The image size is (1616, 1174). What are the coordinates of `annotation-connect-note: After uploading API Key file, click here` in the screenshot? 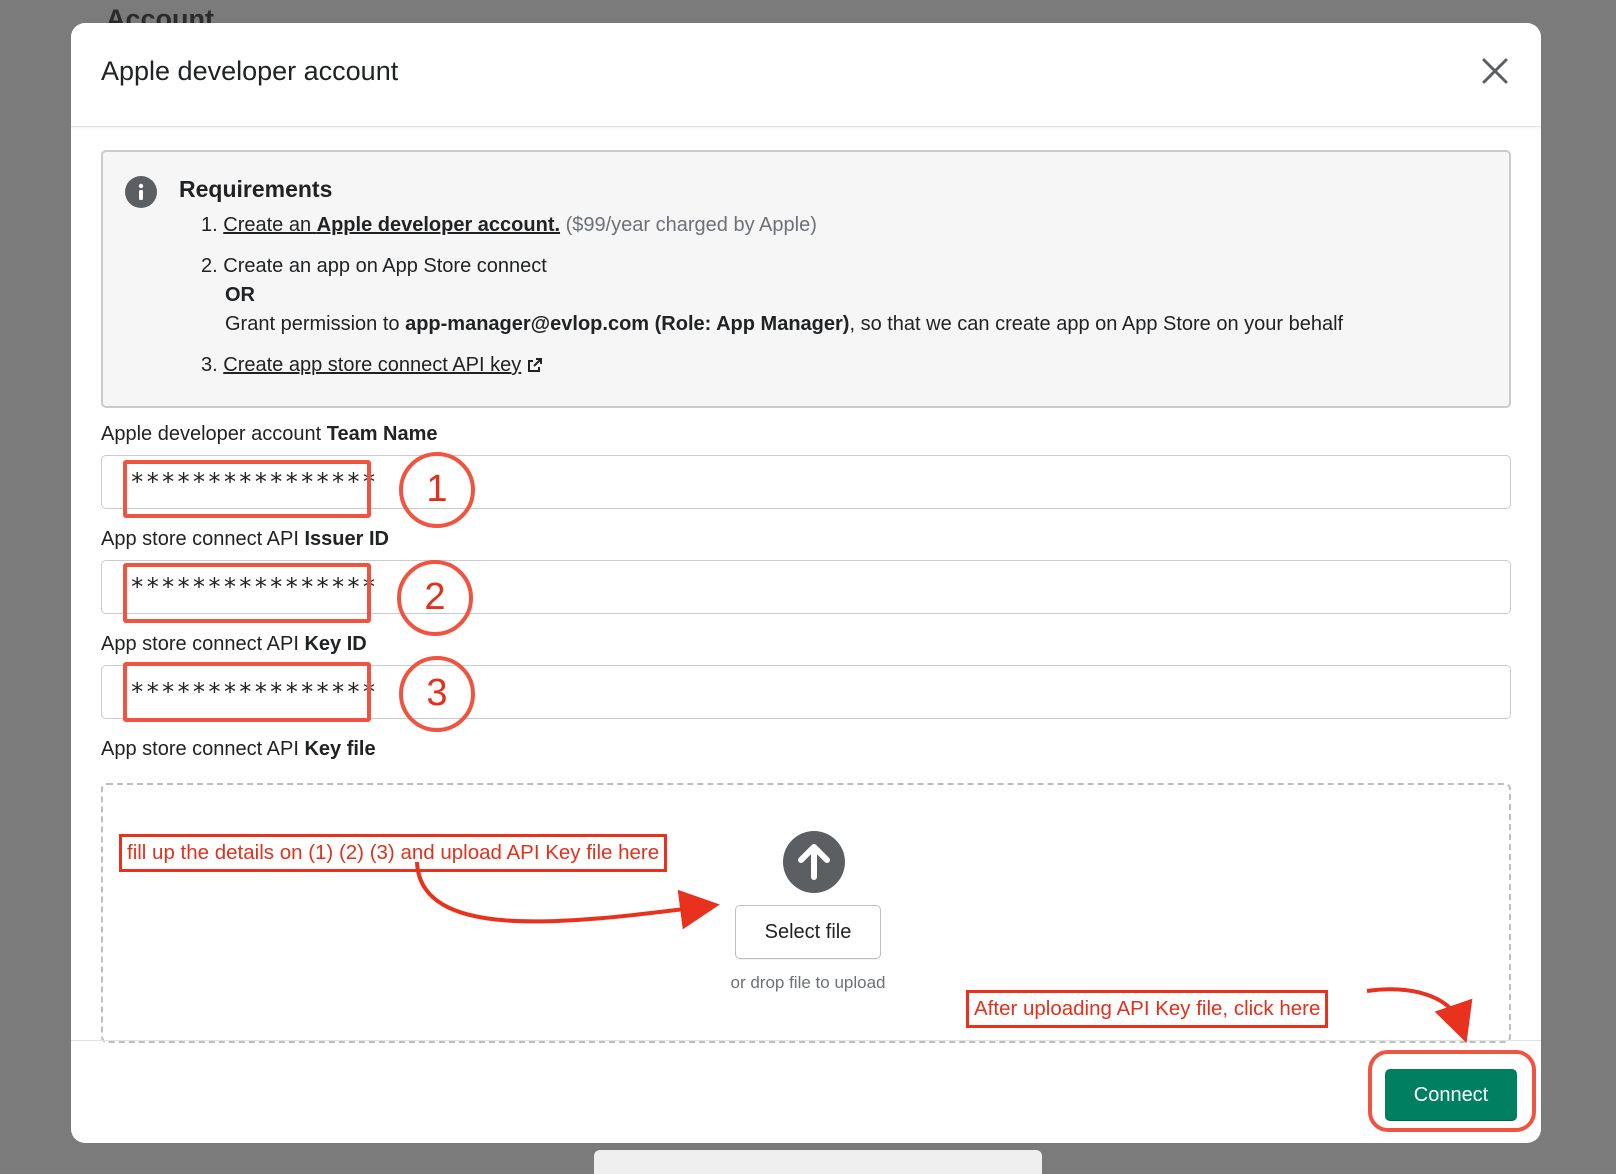 It's located at (1147, 1009).